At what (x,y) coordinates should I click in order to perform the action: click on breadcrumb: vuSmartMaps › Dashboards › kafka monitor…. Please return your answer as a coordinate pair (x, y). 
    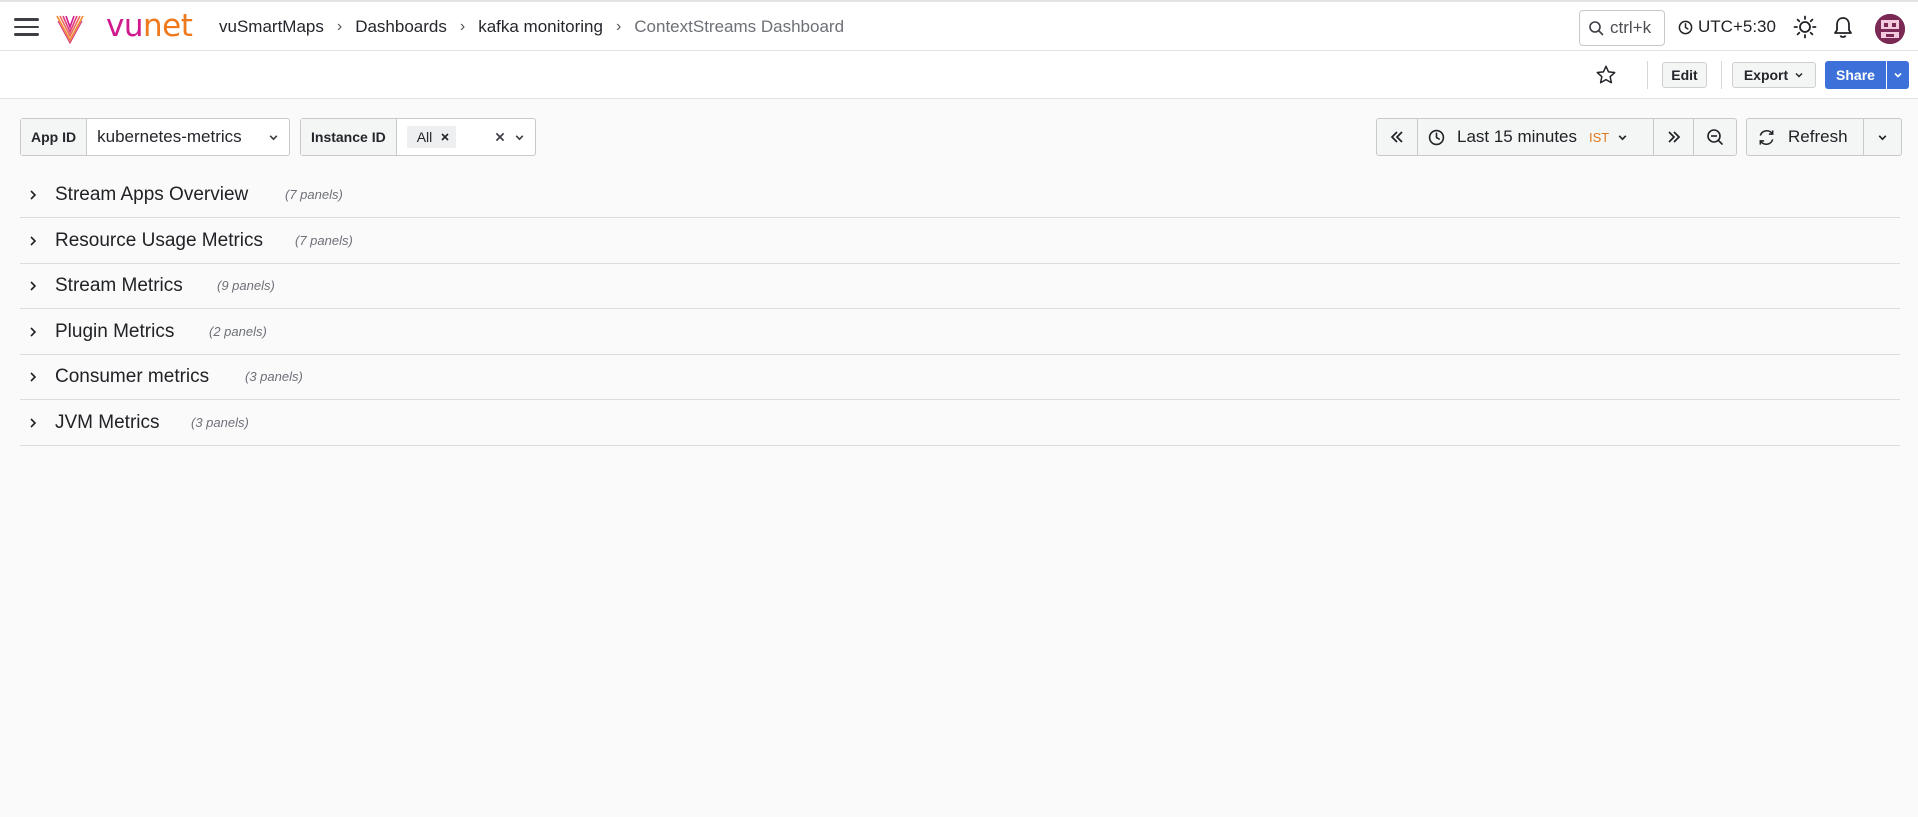
    Looking at the image, I should click on (531, 27).